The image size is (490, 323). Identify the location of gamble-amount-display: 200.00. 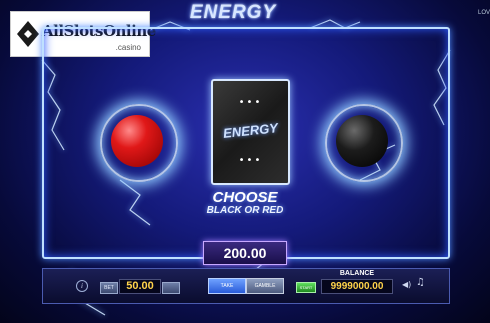
(245, 253).